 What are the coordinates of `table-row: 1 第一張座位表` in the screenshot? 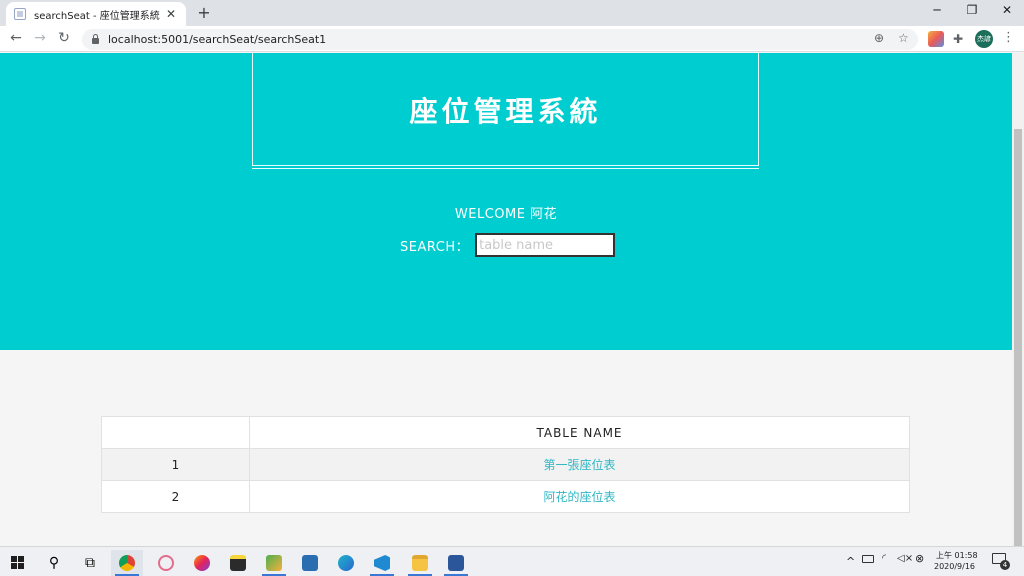 It's located at (505, 464).